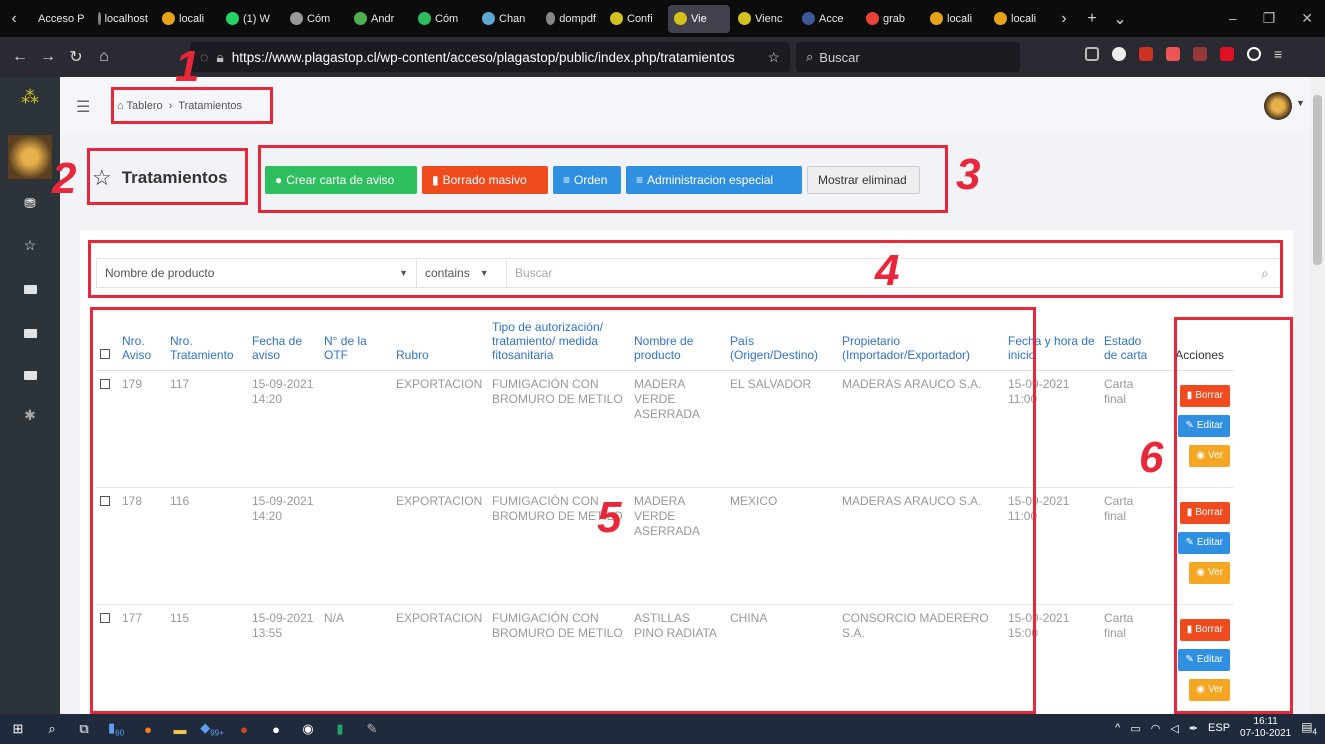 The width and height of the screenshot is (1325, 744). I want to click on pen-icon: ✒, so click(1193, 728).